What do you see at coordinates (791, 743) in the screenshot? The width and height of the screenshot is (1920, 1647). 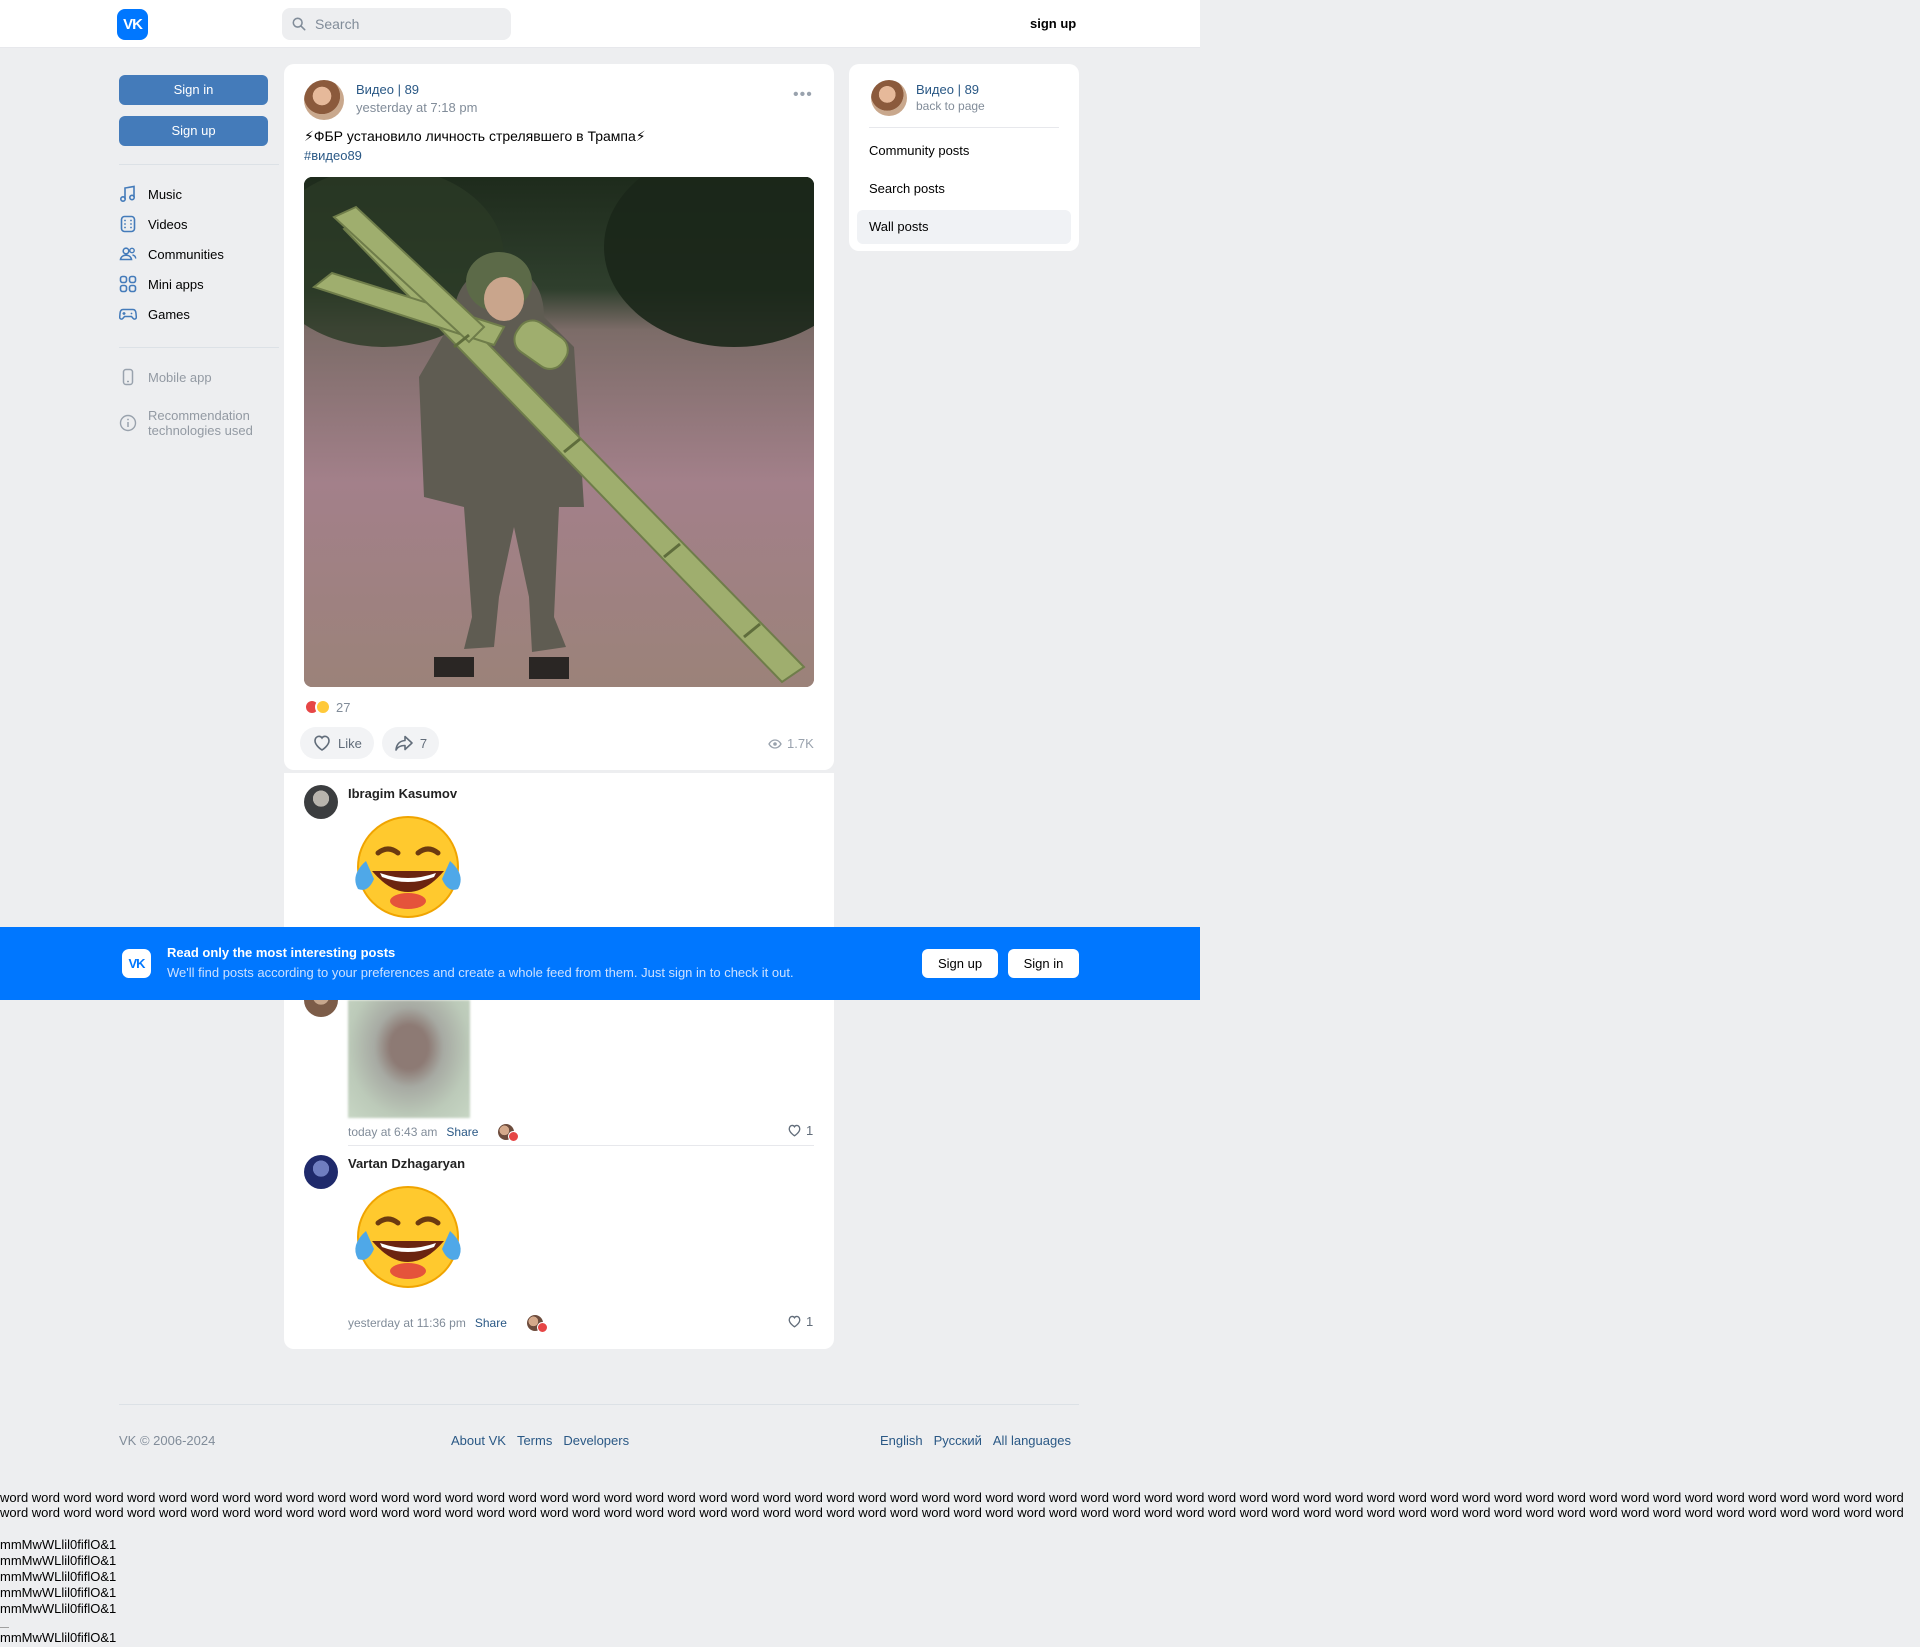 I see `views-counter: 1.7K` at bounding box center [791, 743].